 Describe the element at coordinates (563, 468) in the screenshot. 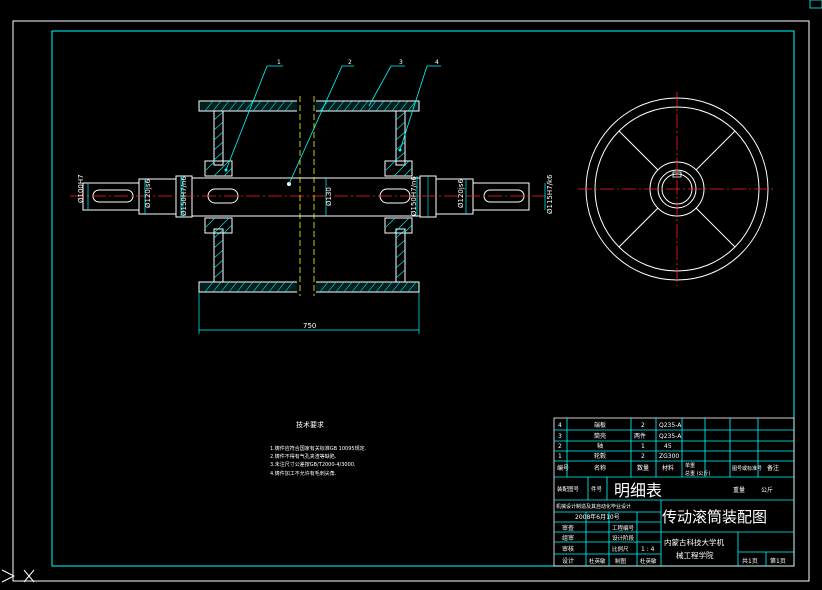

I see `header-no: 编号` at that location.